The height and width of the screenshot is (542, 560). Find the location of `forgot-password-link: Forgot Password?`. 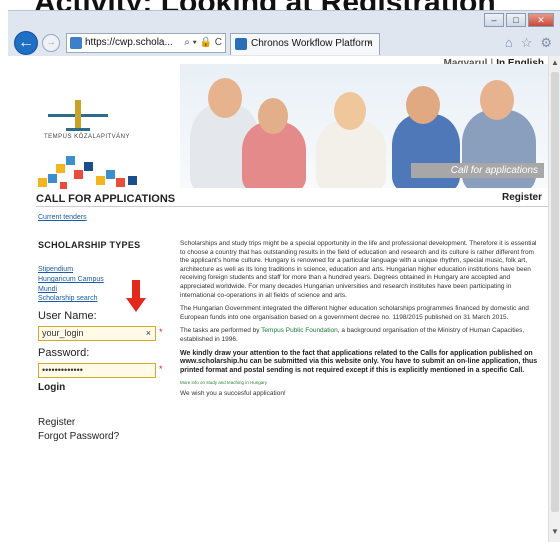

forgot-password-link: Forgot Password? is located at coordinates (78, 436).